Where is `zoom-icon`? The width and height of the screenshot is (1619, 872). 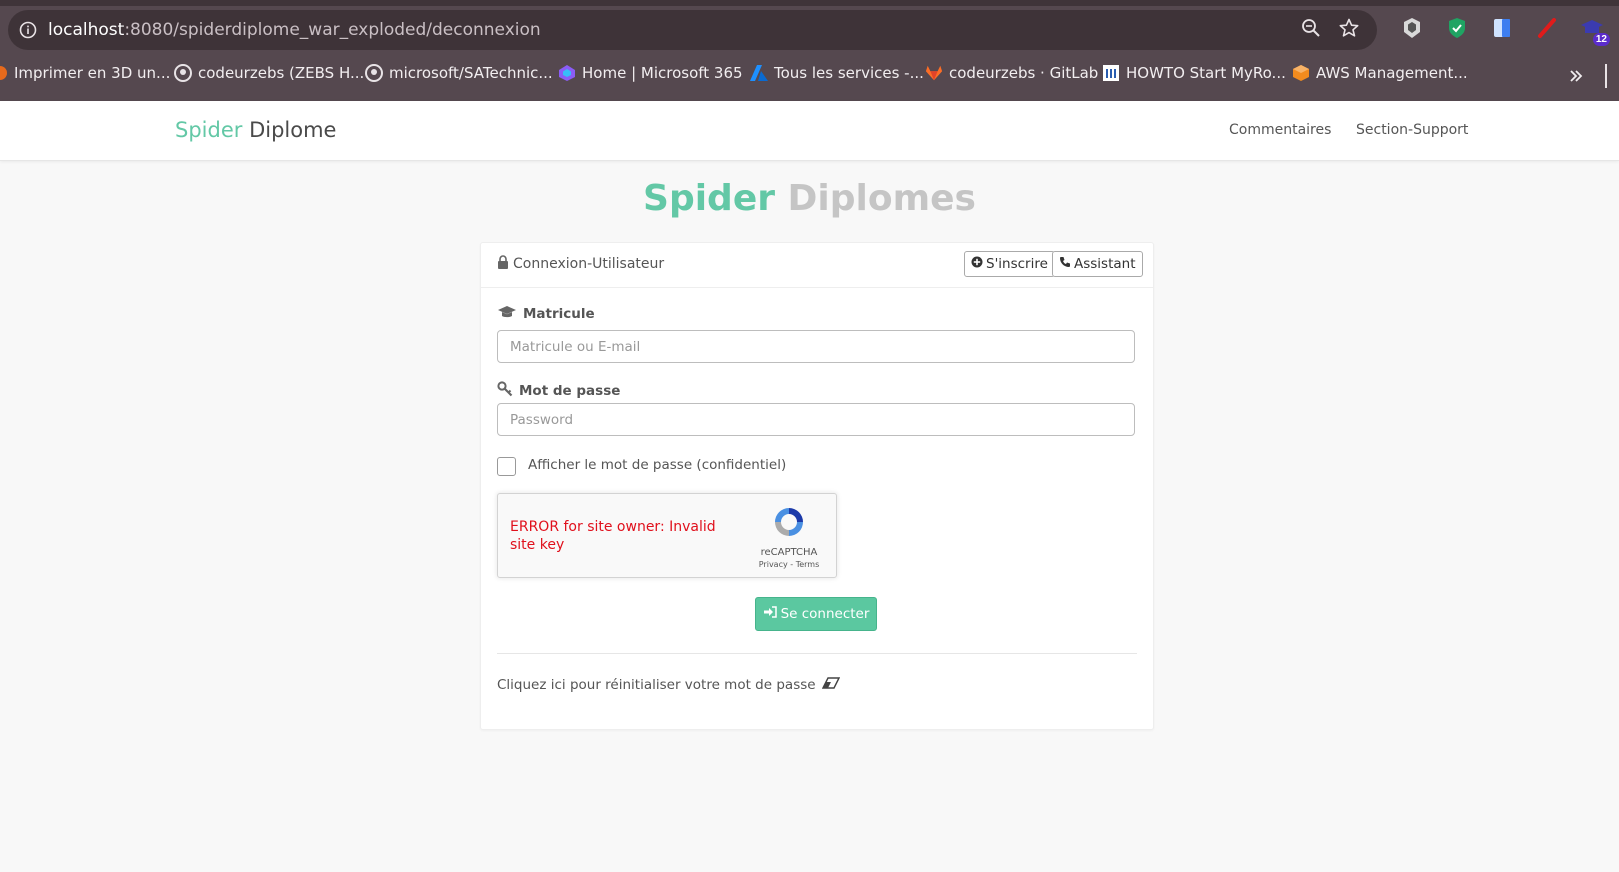 zoom-icon is located at coordinates (1311, 30).